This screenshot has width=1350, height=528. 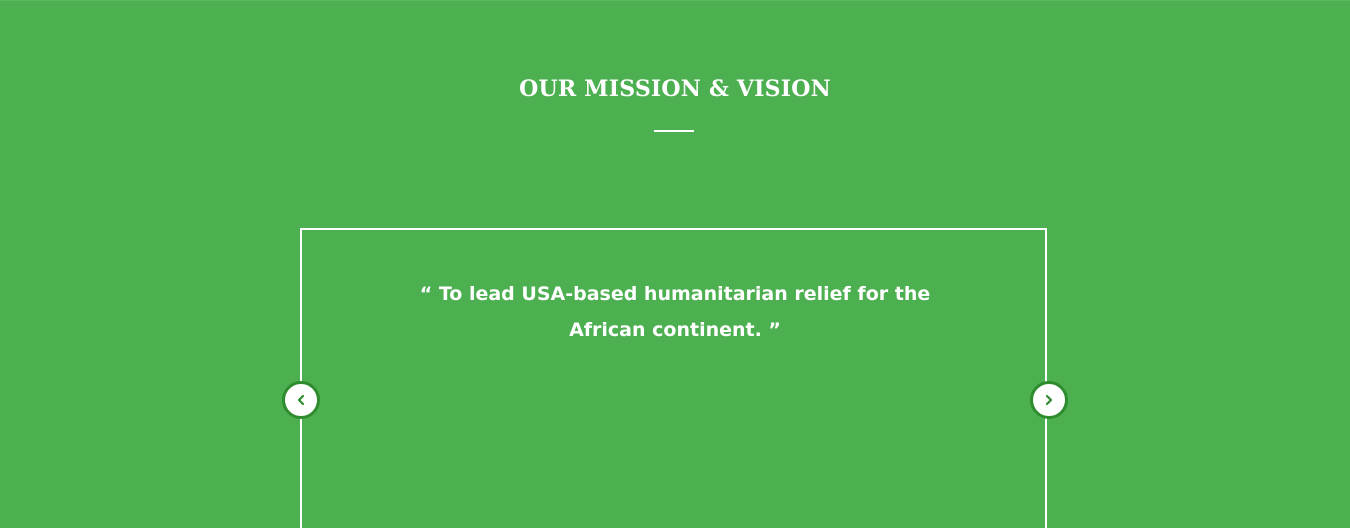 I want to click on slider-prev-button, so click(x=301, y=400).